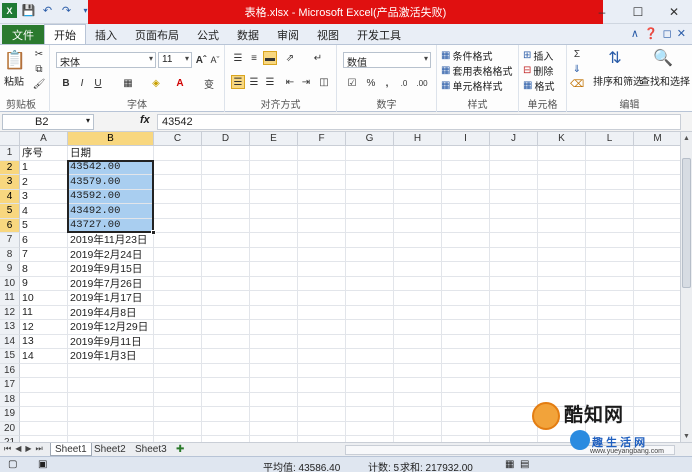  I want to click on cell-k16, so click(562, 370).